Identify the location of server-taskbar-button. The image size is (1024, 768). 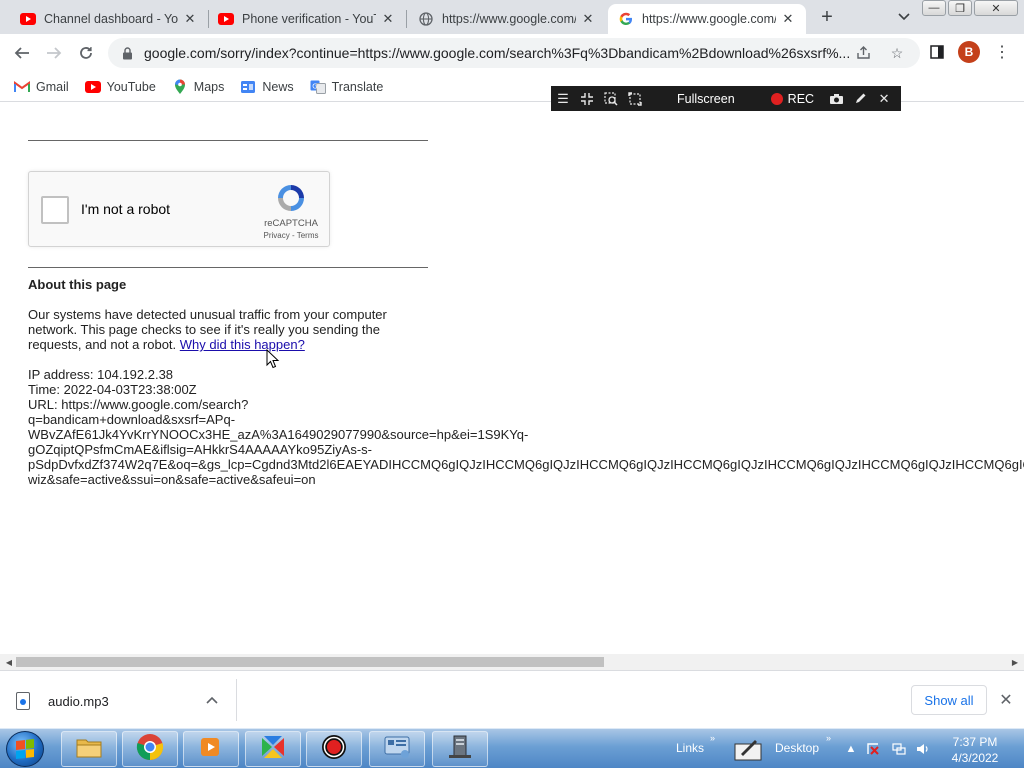
(460, 749).